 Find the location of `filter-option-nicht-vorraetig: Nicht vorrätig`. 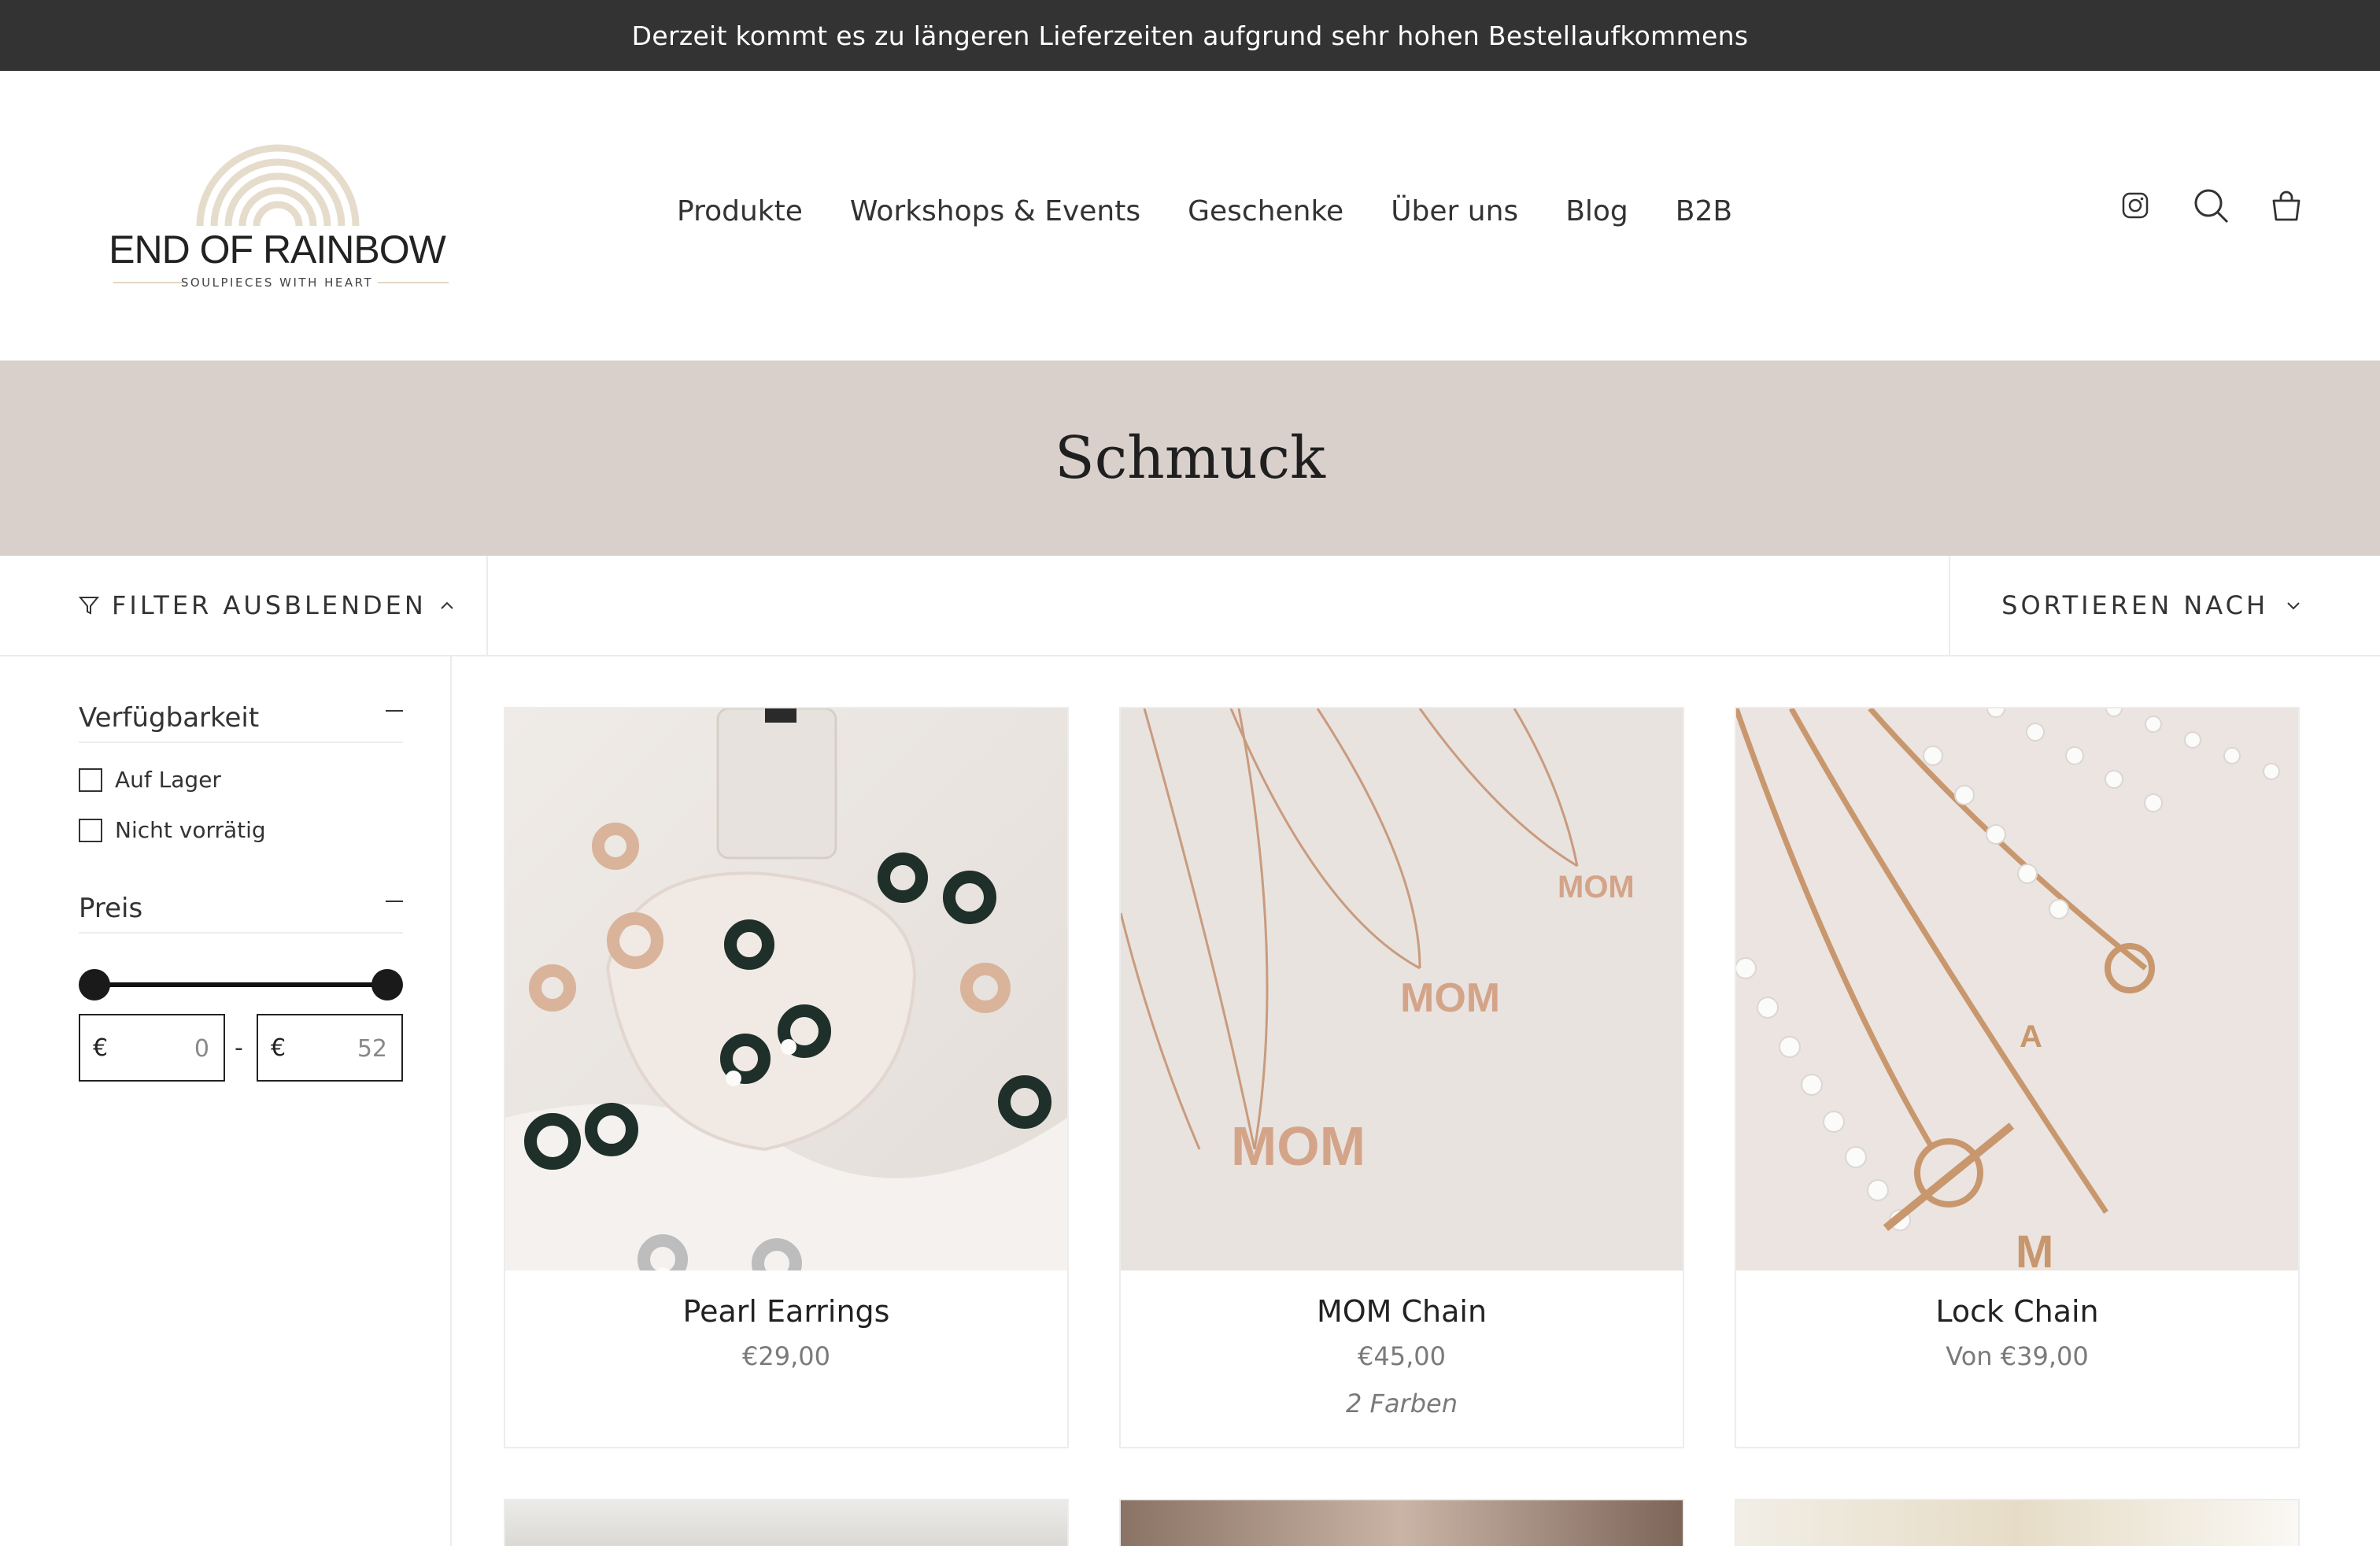

filter-option-nicht-vorraetig: Nicht vorrätig is located at coordinates (172, 830).